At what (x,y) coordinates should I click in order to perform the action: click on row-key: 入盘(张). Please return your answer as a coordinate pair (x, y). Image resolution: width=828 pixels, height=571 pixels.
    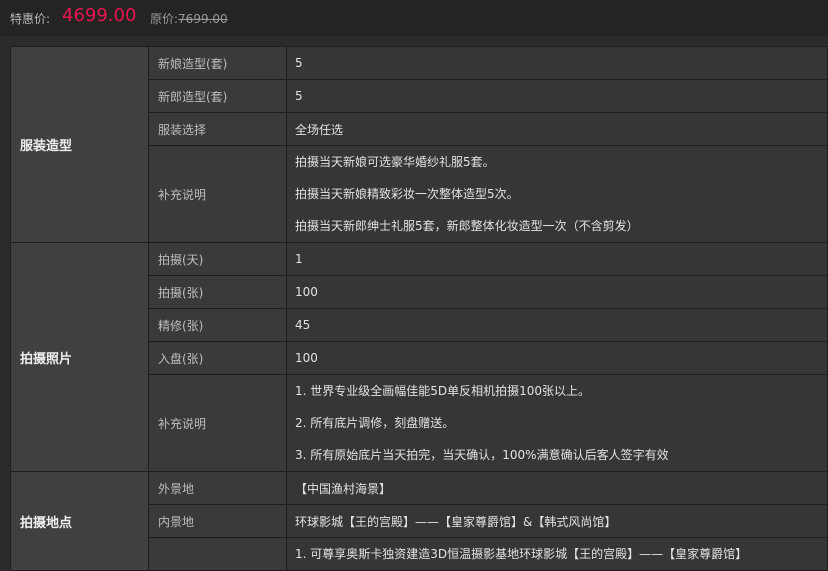
    Looking at the image, I should click on (217, 358).